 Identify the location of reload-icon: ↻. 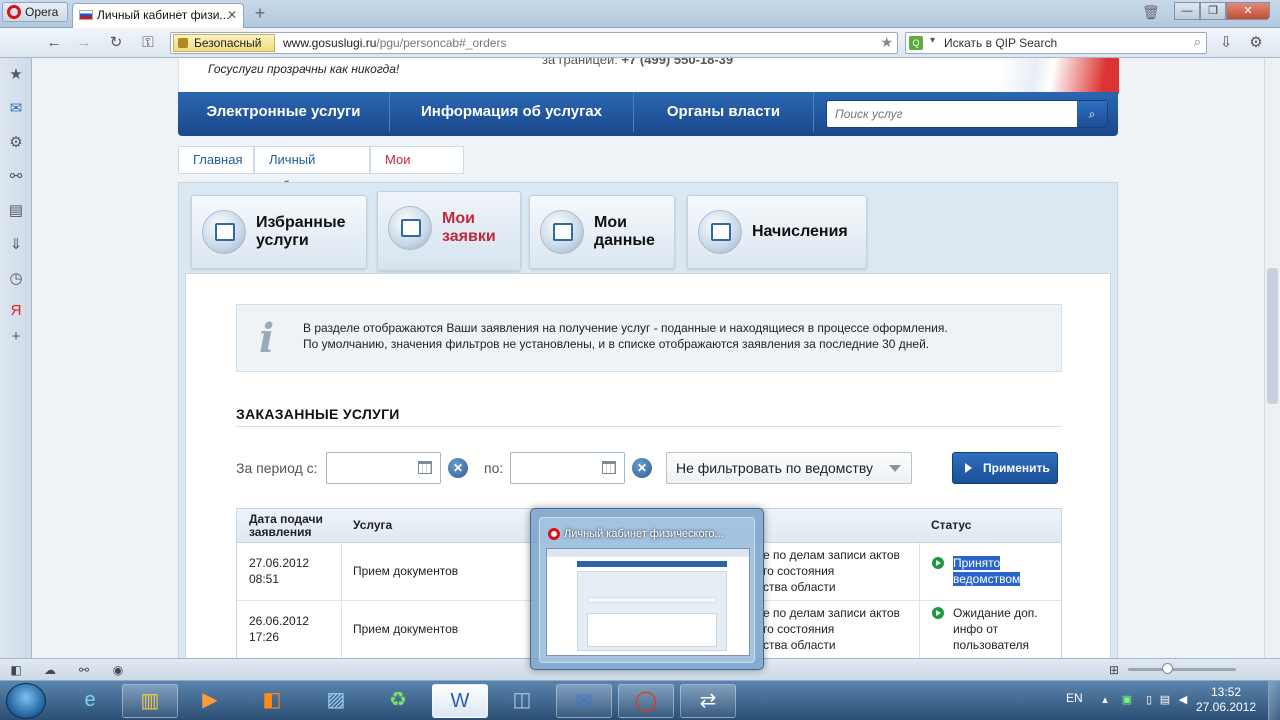
(116, 43).